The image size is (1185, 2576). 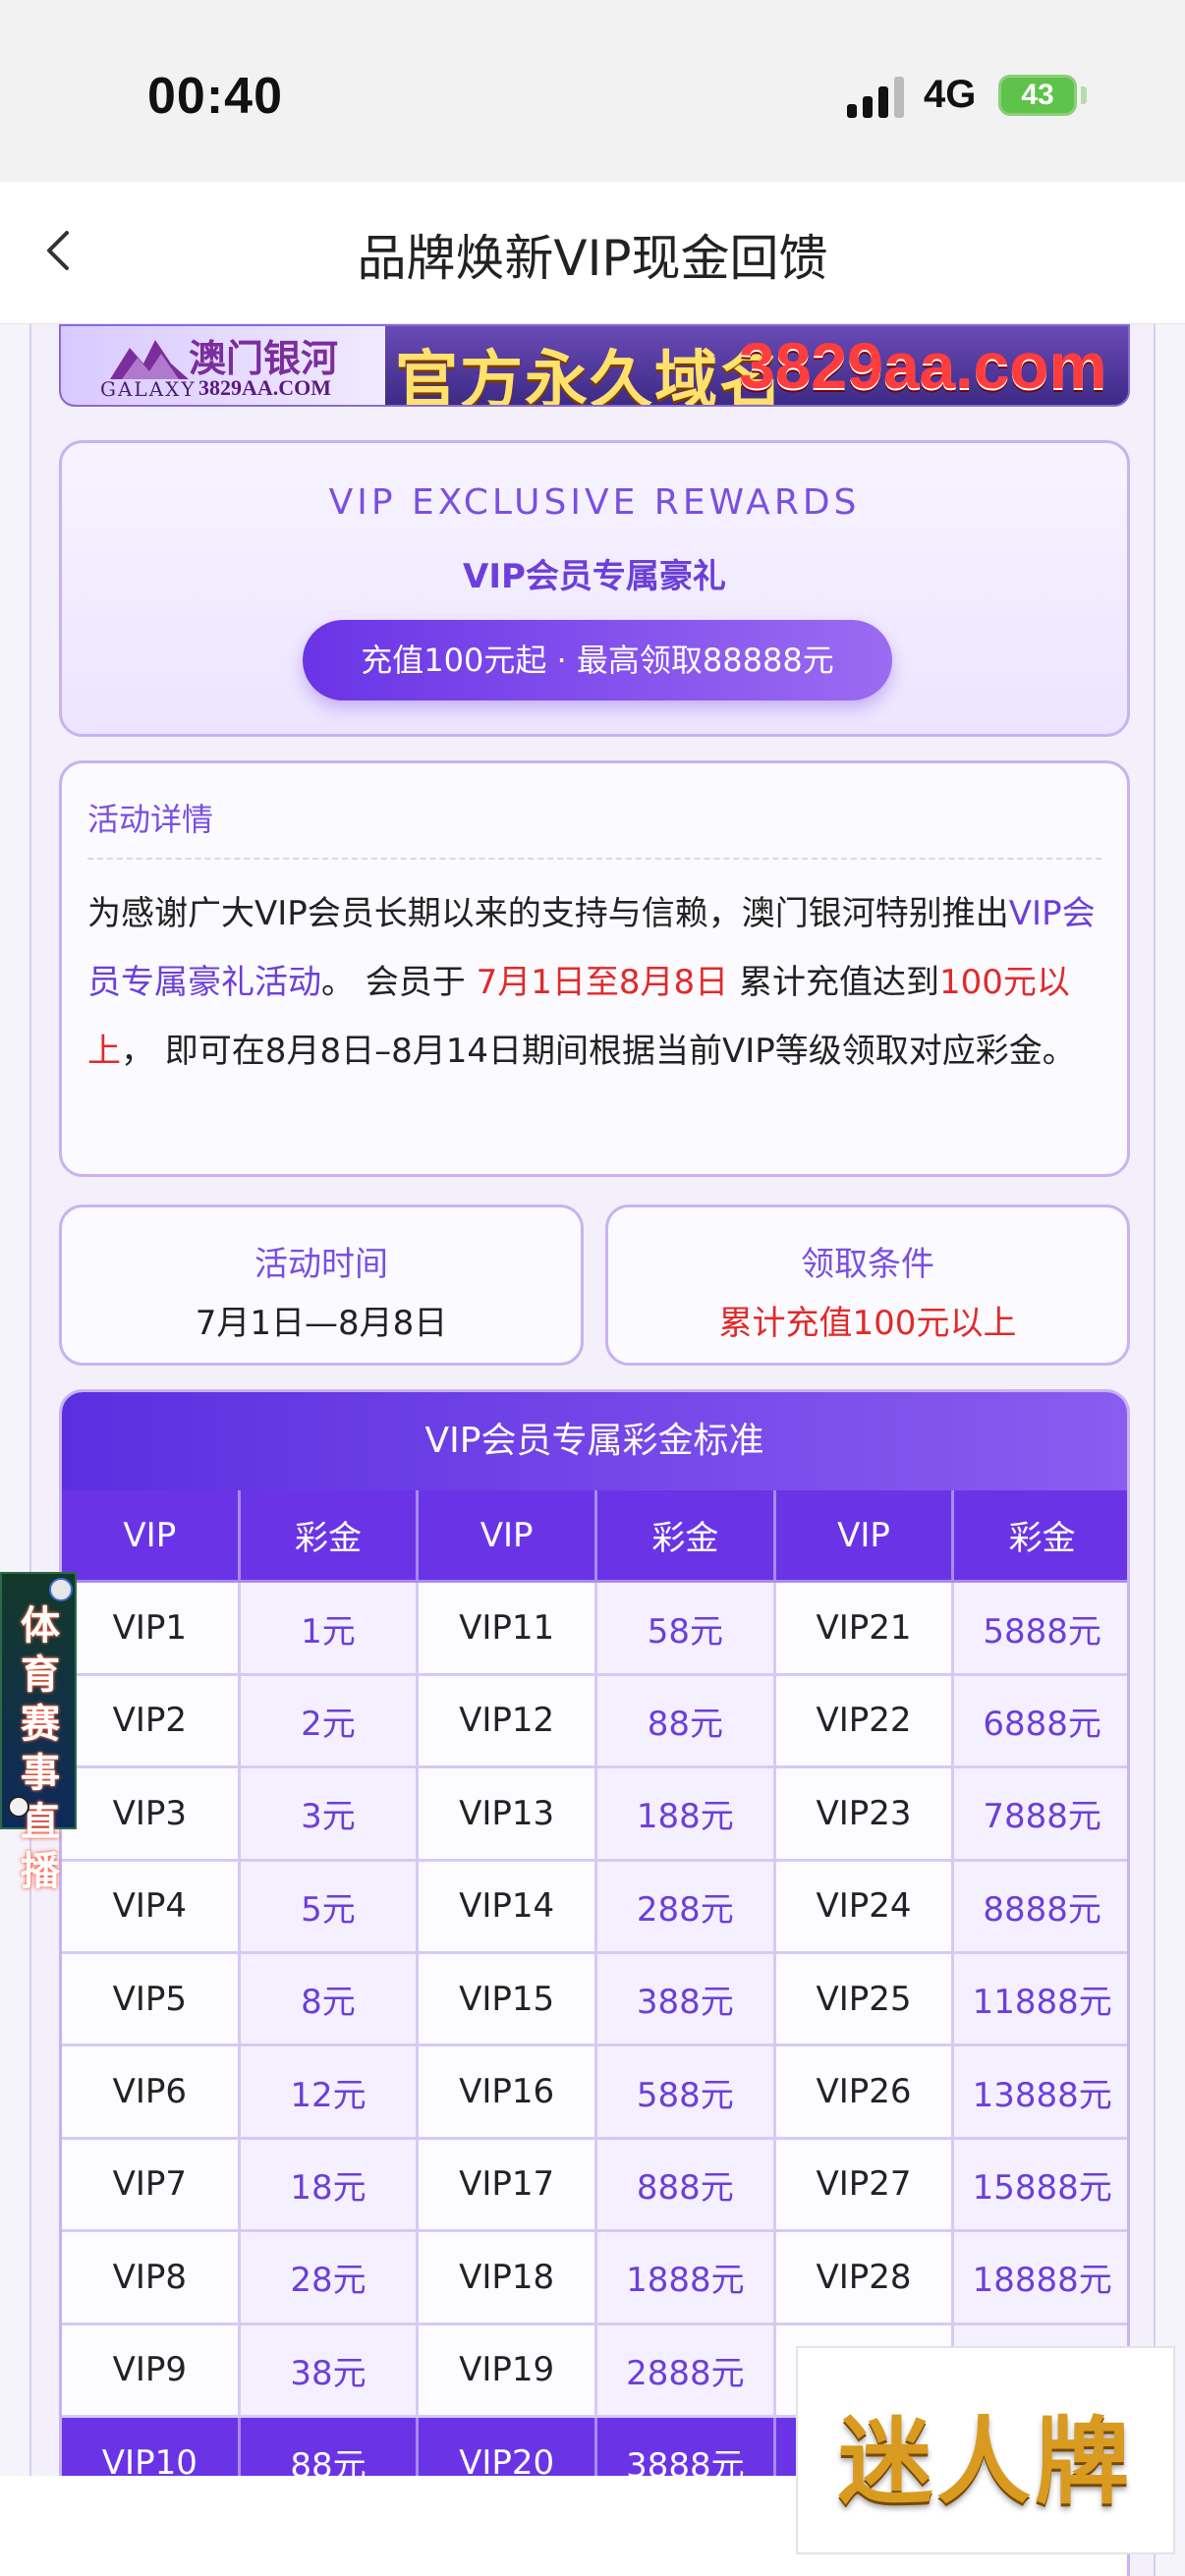 I want to click on brand-ad-text: 迷人牌, so click(x=986, y=2461).